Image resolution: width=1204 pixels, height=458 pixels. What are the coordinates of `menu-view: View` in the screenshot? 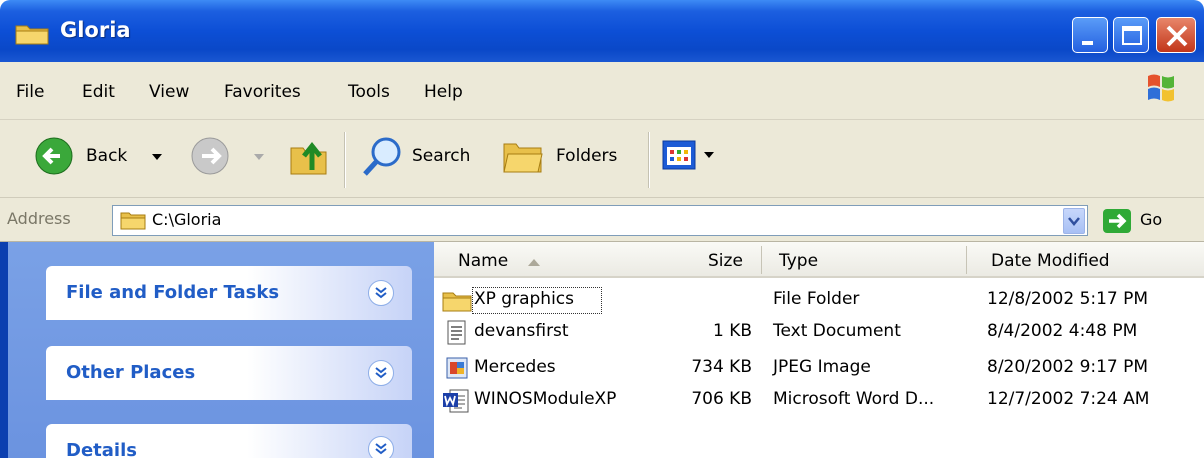 It's located at (169, 92).